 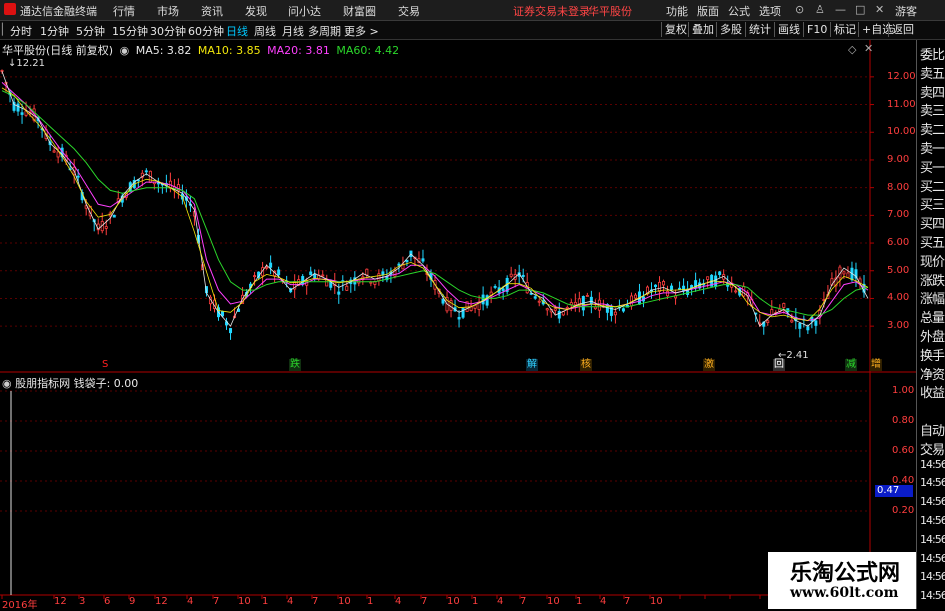 What do you see at coordinates (898, 243) in the screenshot?
I see `y-axis-tick: 6.00` at bounding box center [898, 243].